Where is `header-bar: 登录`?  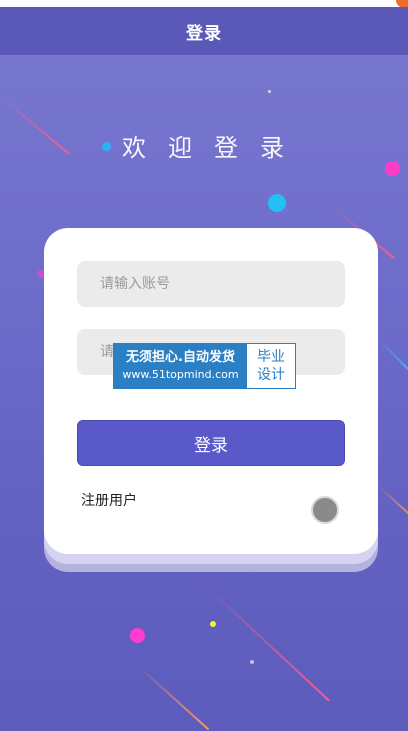
header-bar: 登录 is located at coordinates (204, 31).